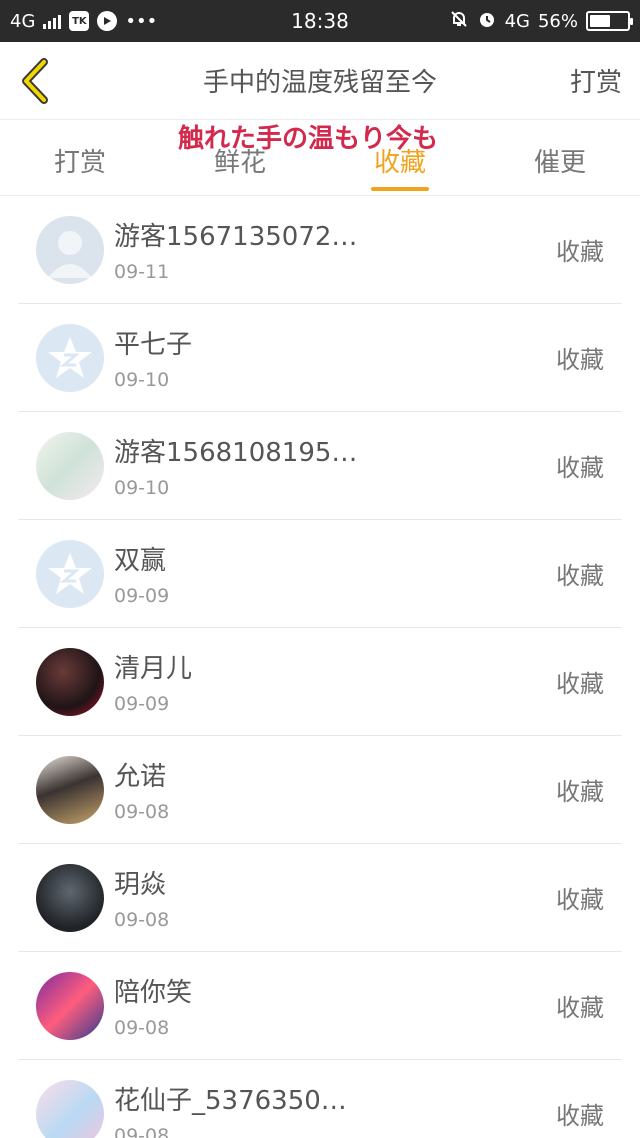 This screenshot has height=1138, width=640. Describe the element at coordinates (79, 163) in the screenshot. I see `tab-label: 打赏` at that location.